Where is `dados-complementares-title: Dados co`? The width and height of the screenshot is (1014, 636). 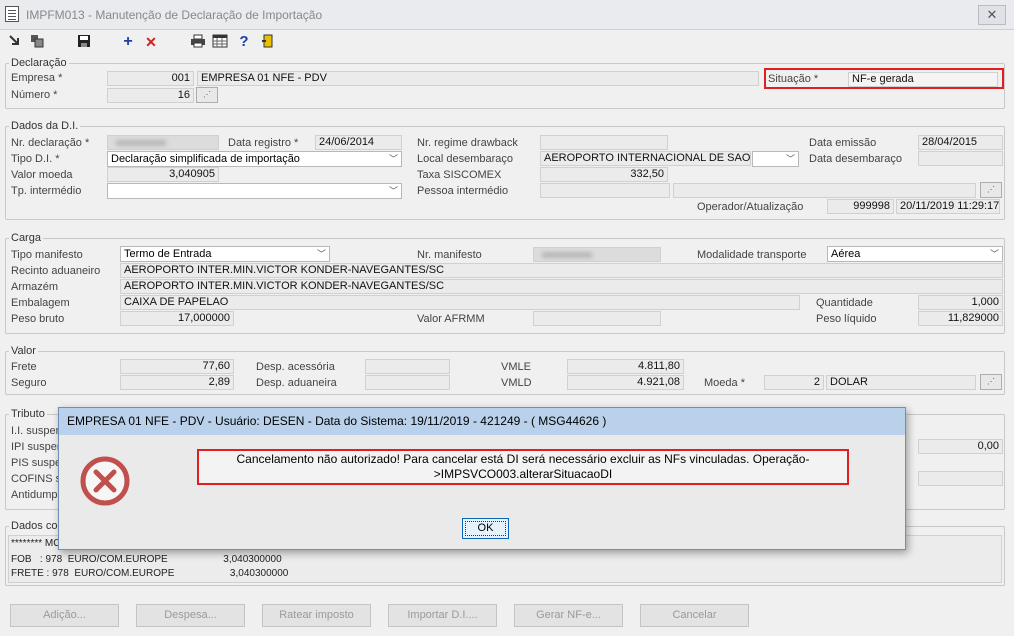 dados-complementares-title: Dados co is located at coordinates (34, 526).